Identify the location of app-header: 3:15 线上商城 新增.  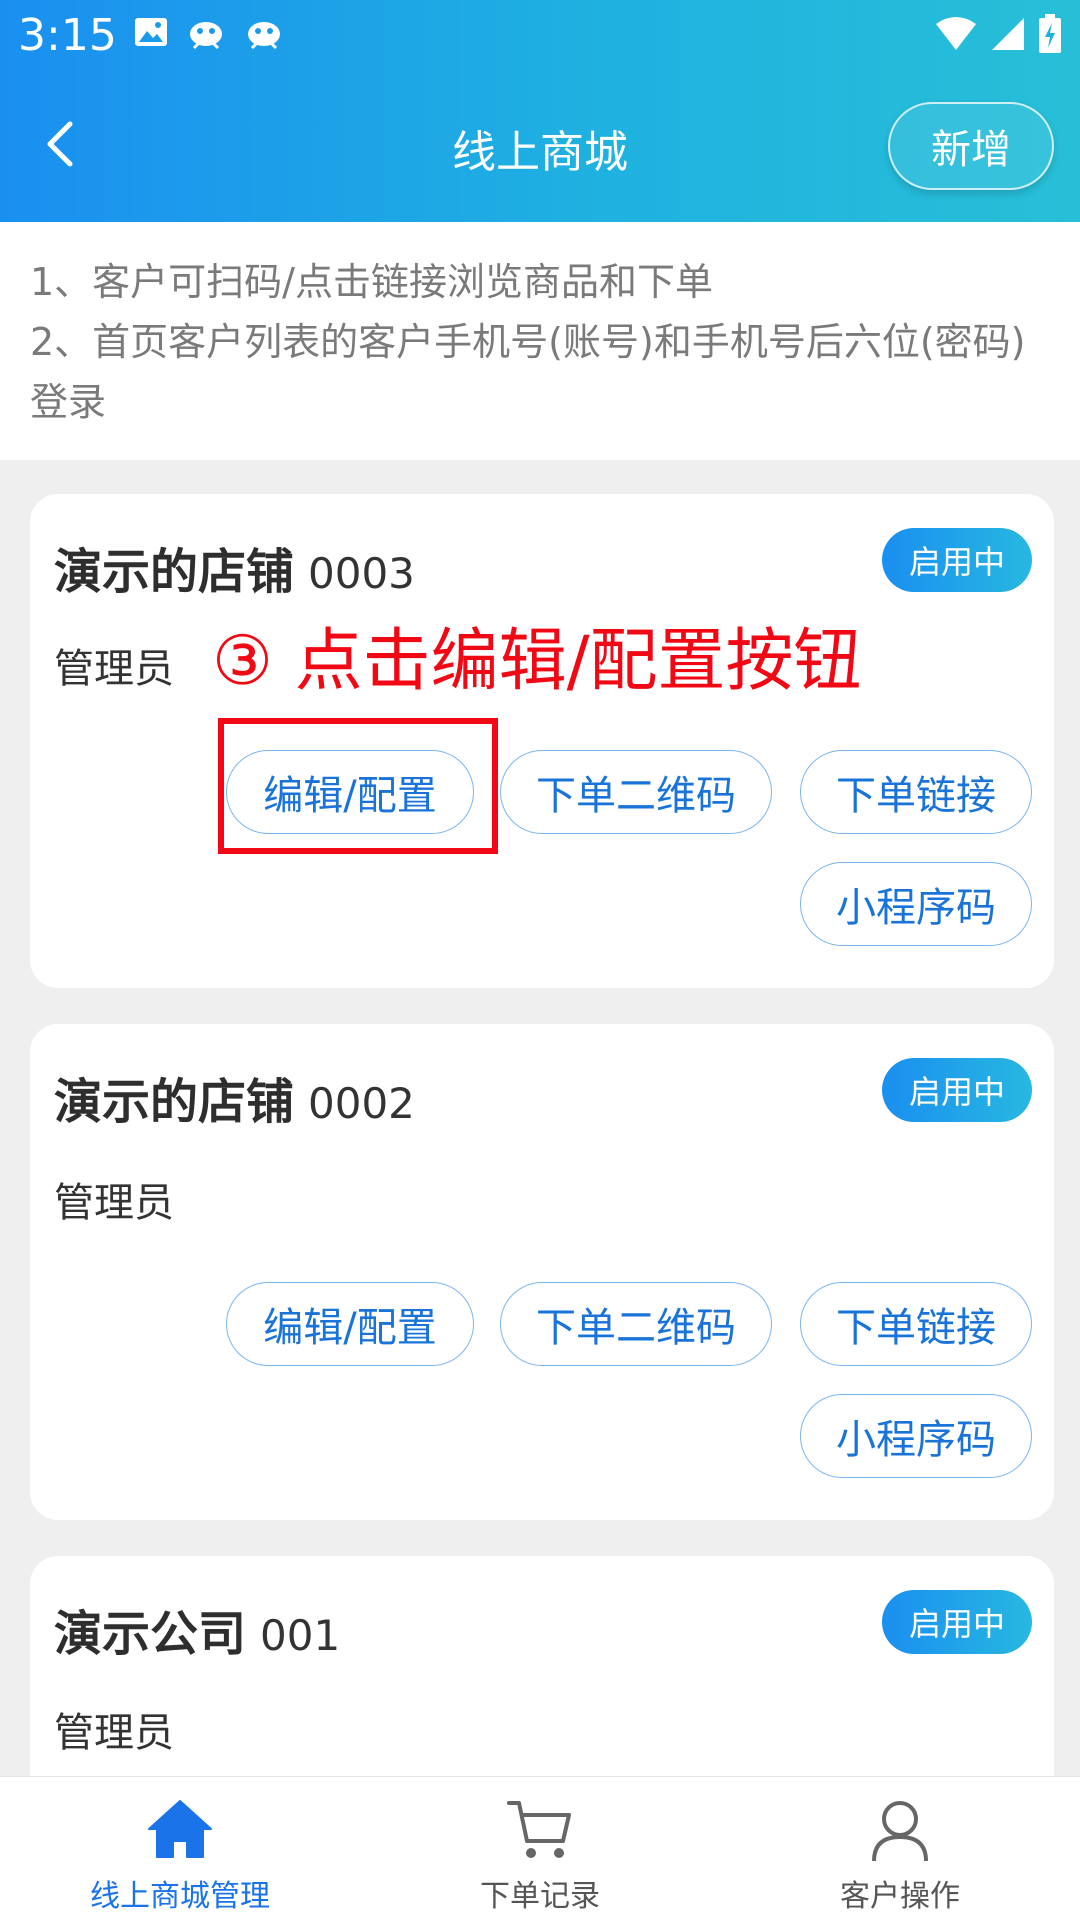
(540, 111).